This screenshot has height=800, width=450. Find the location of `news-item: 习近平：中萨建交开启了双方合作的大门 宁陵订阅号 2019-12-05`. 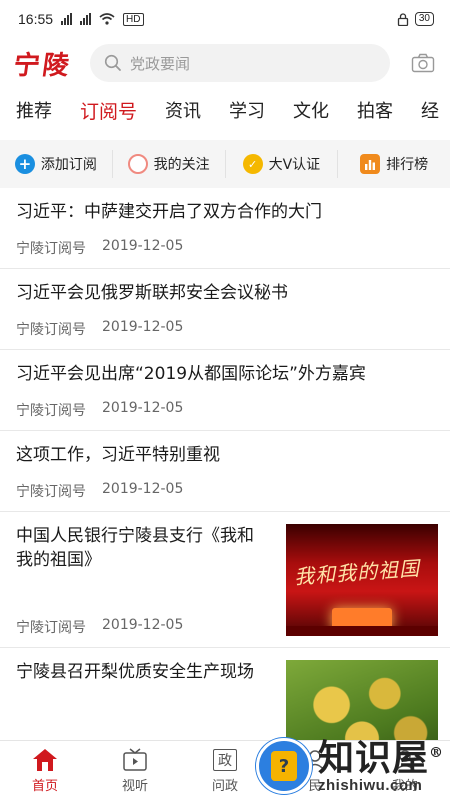

news-item: 习近平：中萨建交开启了双方合作的大门 宁陵订阅号 2019-12-05 is located at coordinates (225, 228).